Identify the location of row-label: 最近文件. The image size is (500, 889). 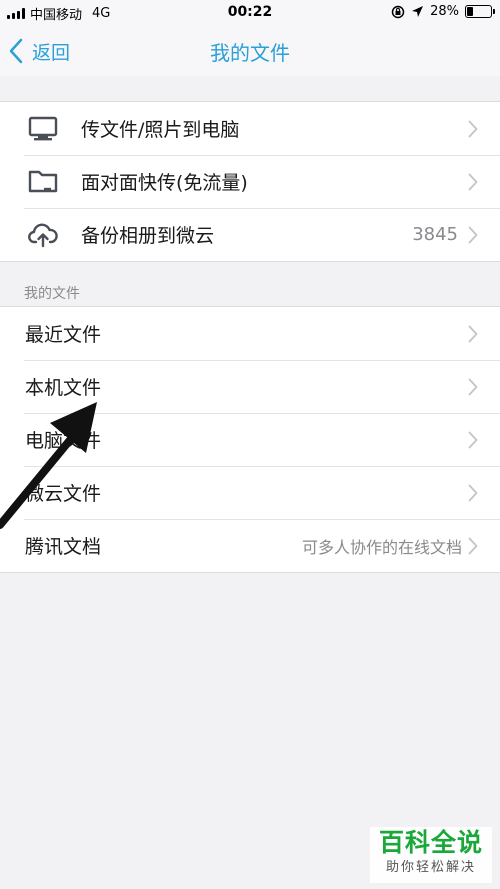
(63, 335).